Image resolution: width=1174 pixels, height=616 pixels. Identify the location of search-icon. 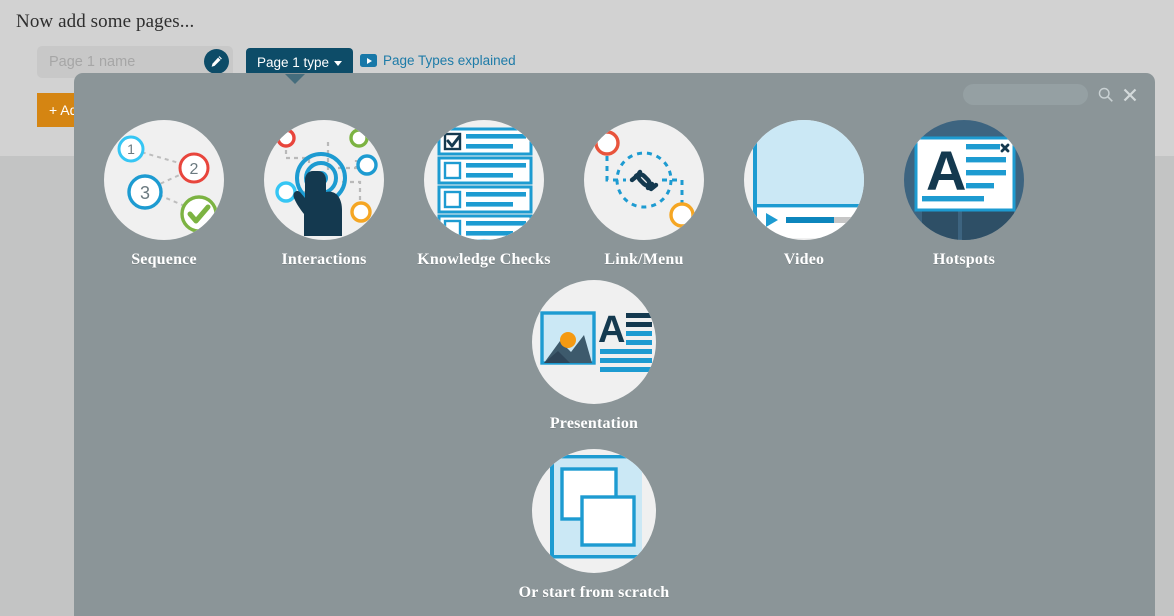
(1105, 94).